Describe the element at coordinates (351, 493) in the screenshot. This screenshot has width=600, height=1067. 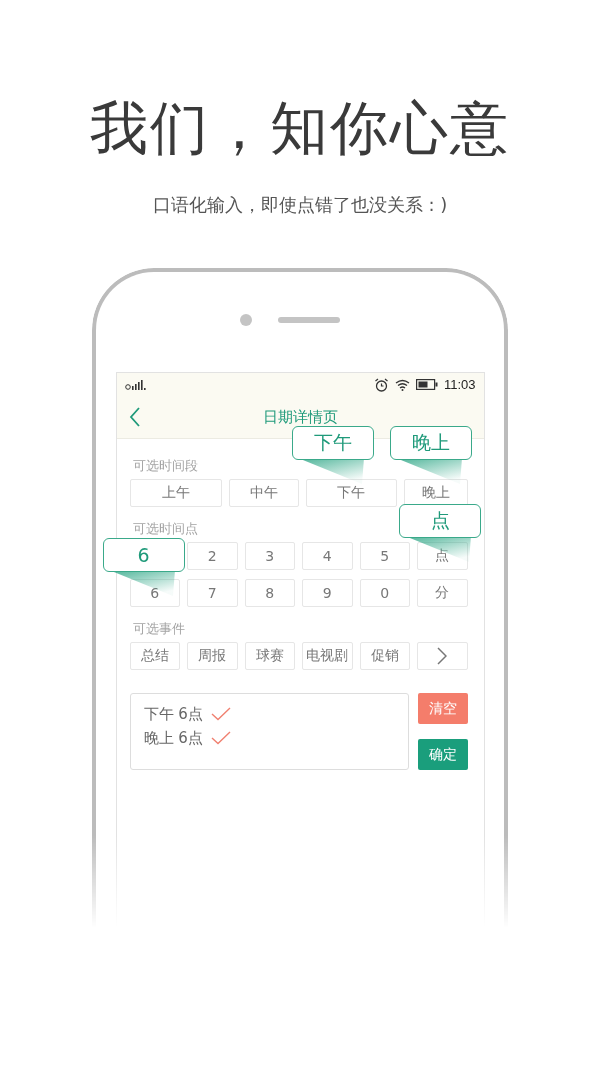
I see `keyboard-key: 下午` at that location.